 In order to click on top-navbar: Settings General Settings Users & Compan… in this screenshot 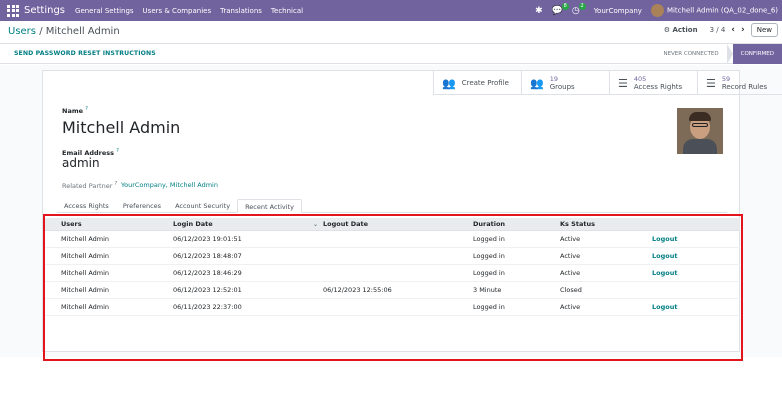, I will do `click(391, 10)`.